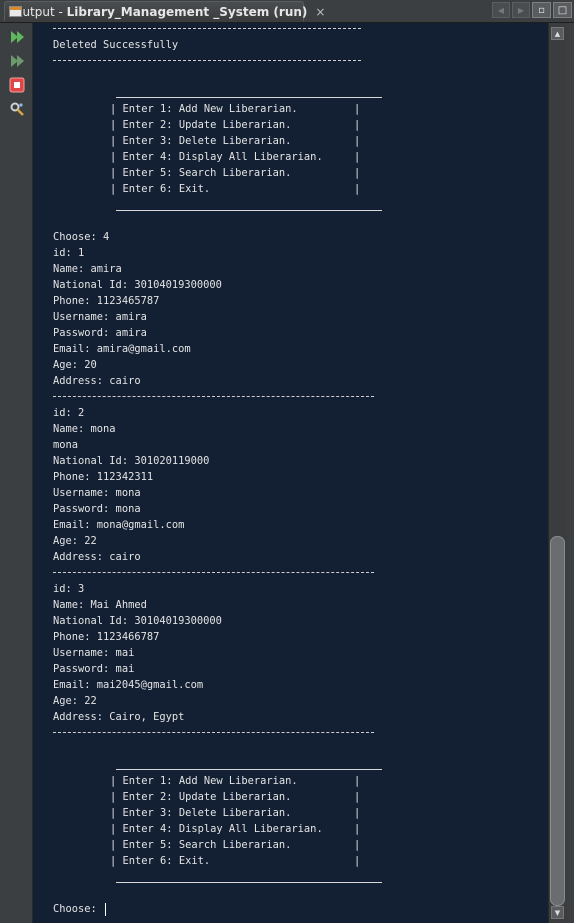 This screenshot has width=574, height=923. Describe the element at coordinates (557, 912) in the screenshot. I see `scroll-down-button: ▼` at that location.